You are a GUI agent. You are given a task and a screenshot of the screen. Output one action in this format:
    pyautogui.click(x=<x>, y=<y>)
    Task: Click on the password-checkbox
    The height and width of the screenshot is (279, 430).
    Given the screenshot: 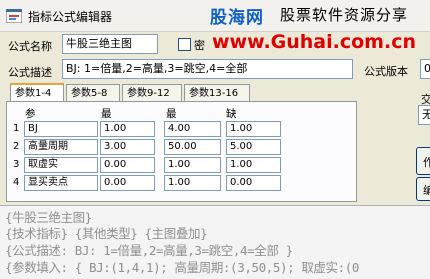 What is the action you would take?
    pyautogui.click(x=184, y=44)
    